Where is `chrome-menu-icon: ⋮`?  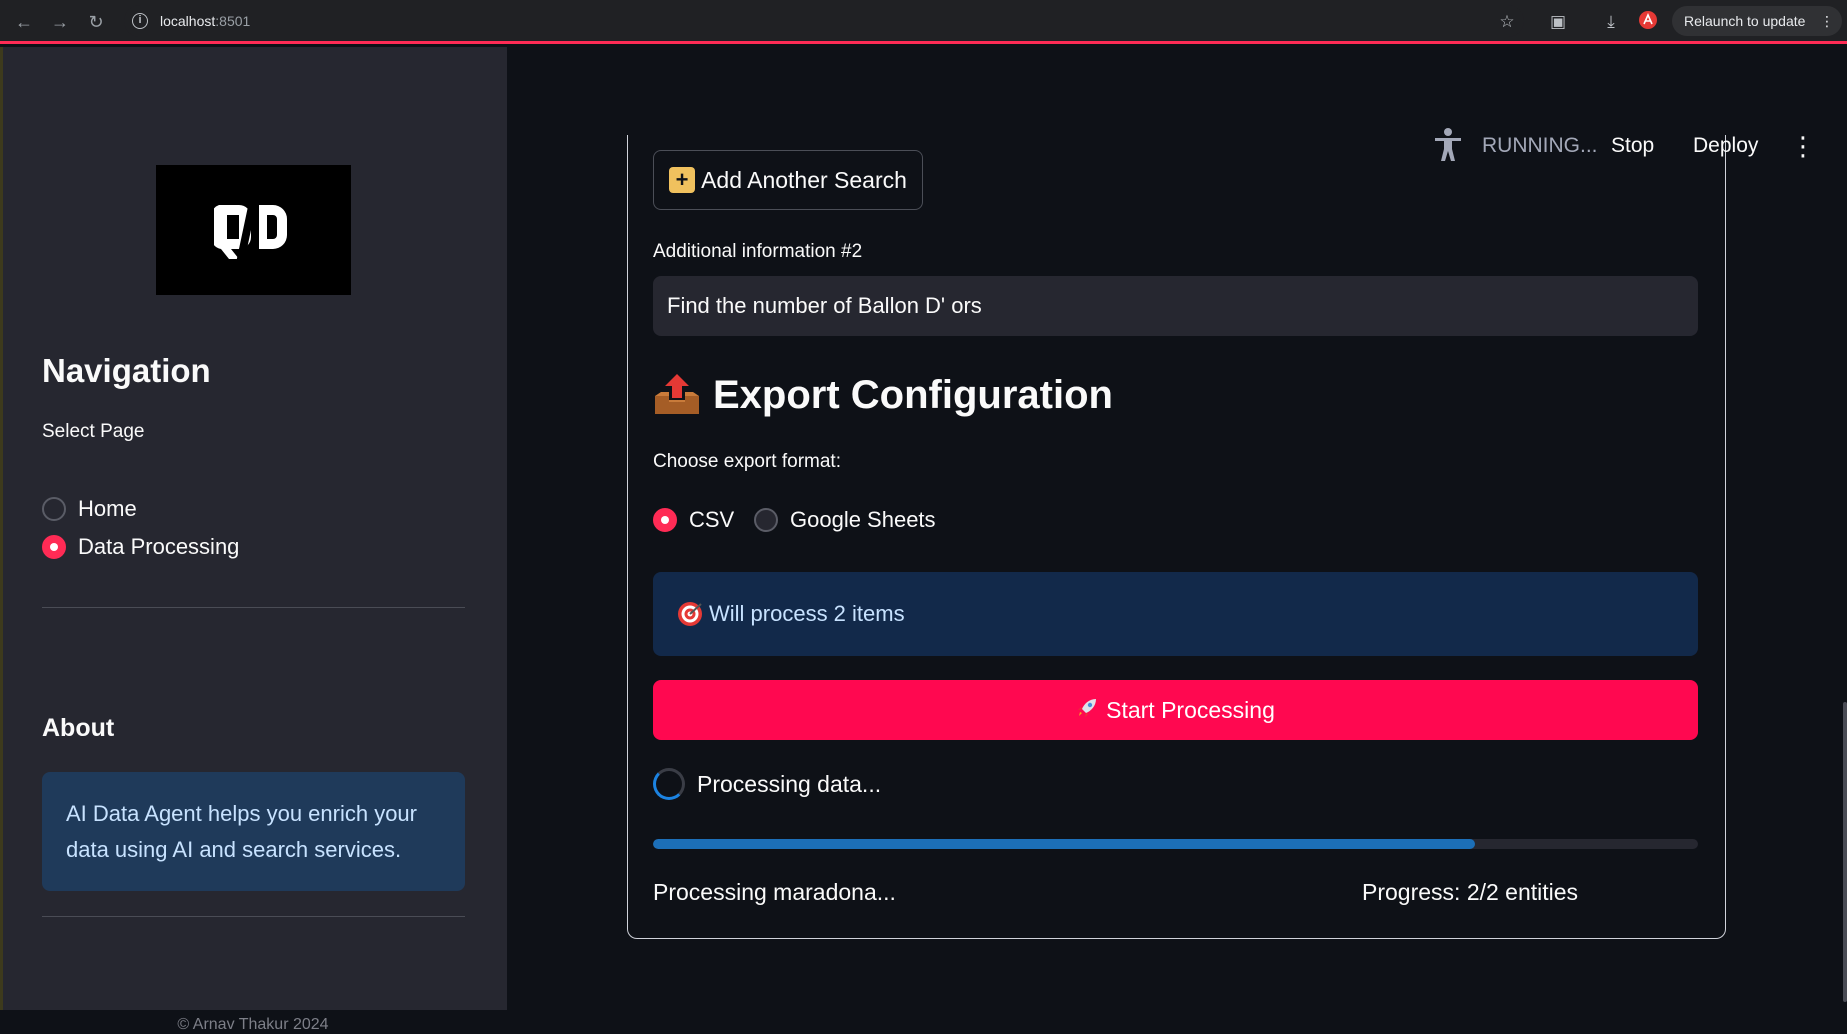 chrome-menu-icon: ⋮ is located at coordinates (1827, 21).